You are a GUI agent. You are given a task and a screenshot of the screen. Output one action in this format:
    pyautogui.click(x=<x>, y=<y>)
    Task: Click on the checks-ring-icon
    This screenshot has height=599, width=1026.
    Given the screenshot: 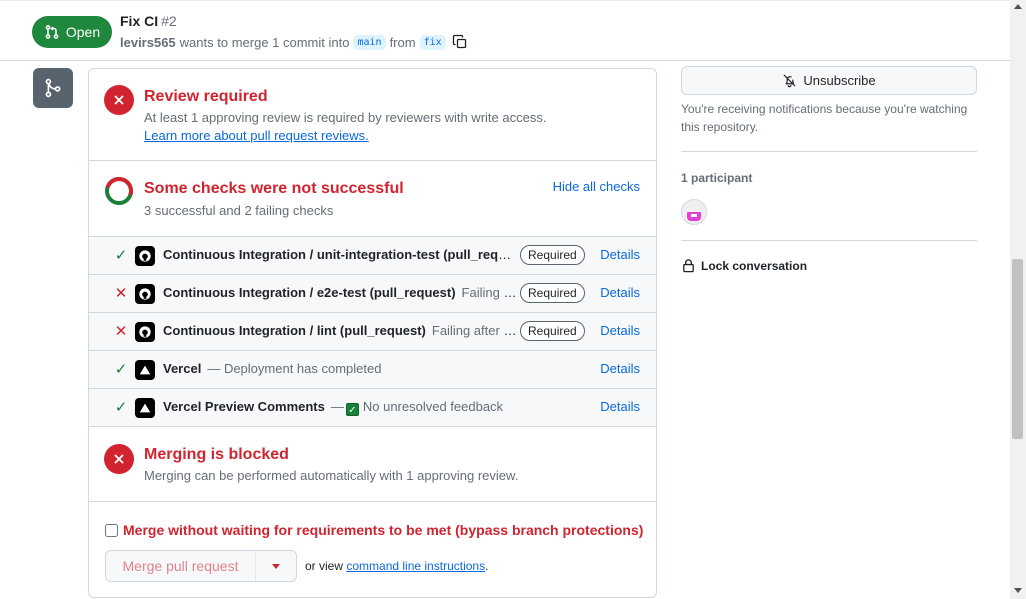 What is the action you would take?
    pyautogui.click(x=119, y=191)
    